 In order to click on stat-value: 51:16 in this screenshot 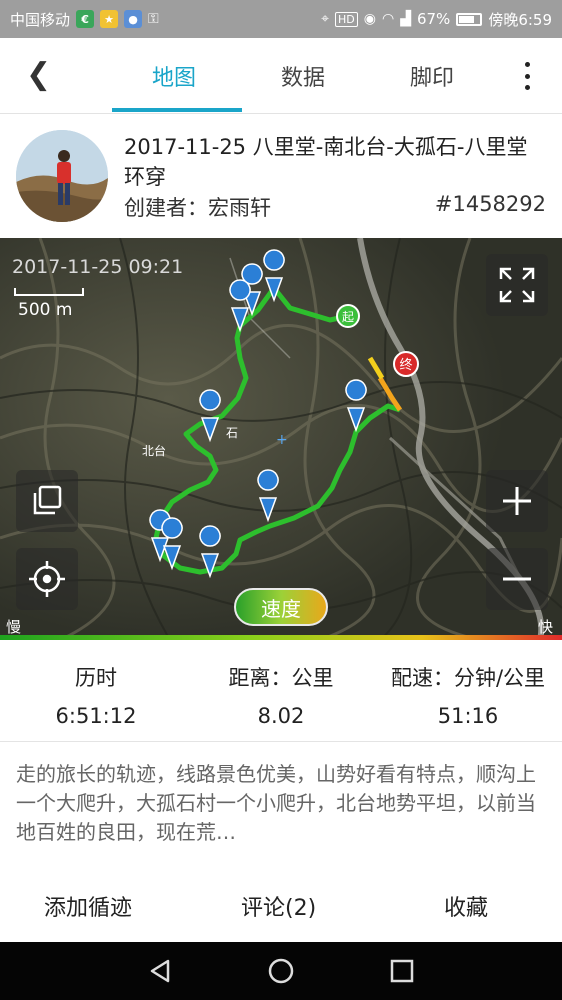, I will do `click(468, 716)`.